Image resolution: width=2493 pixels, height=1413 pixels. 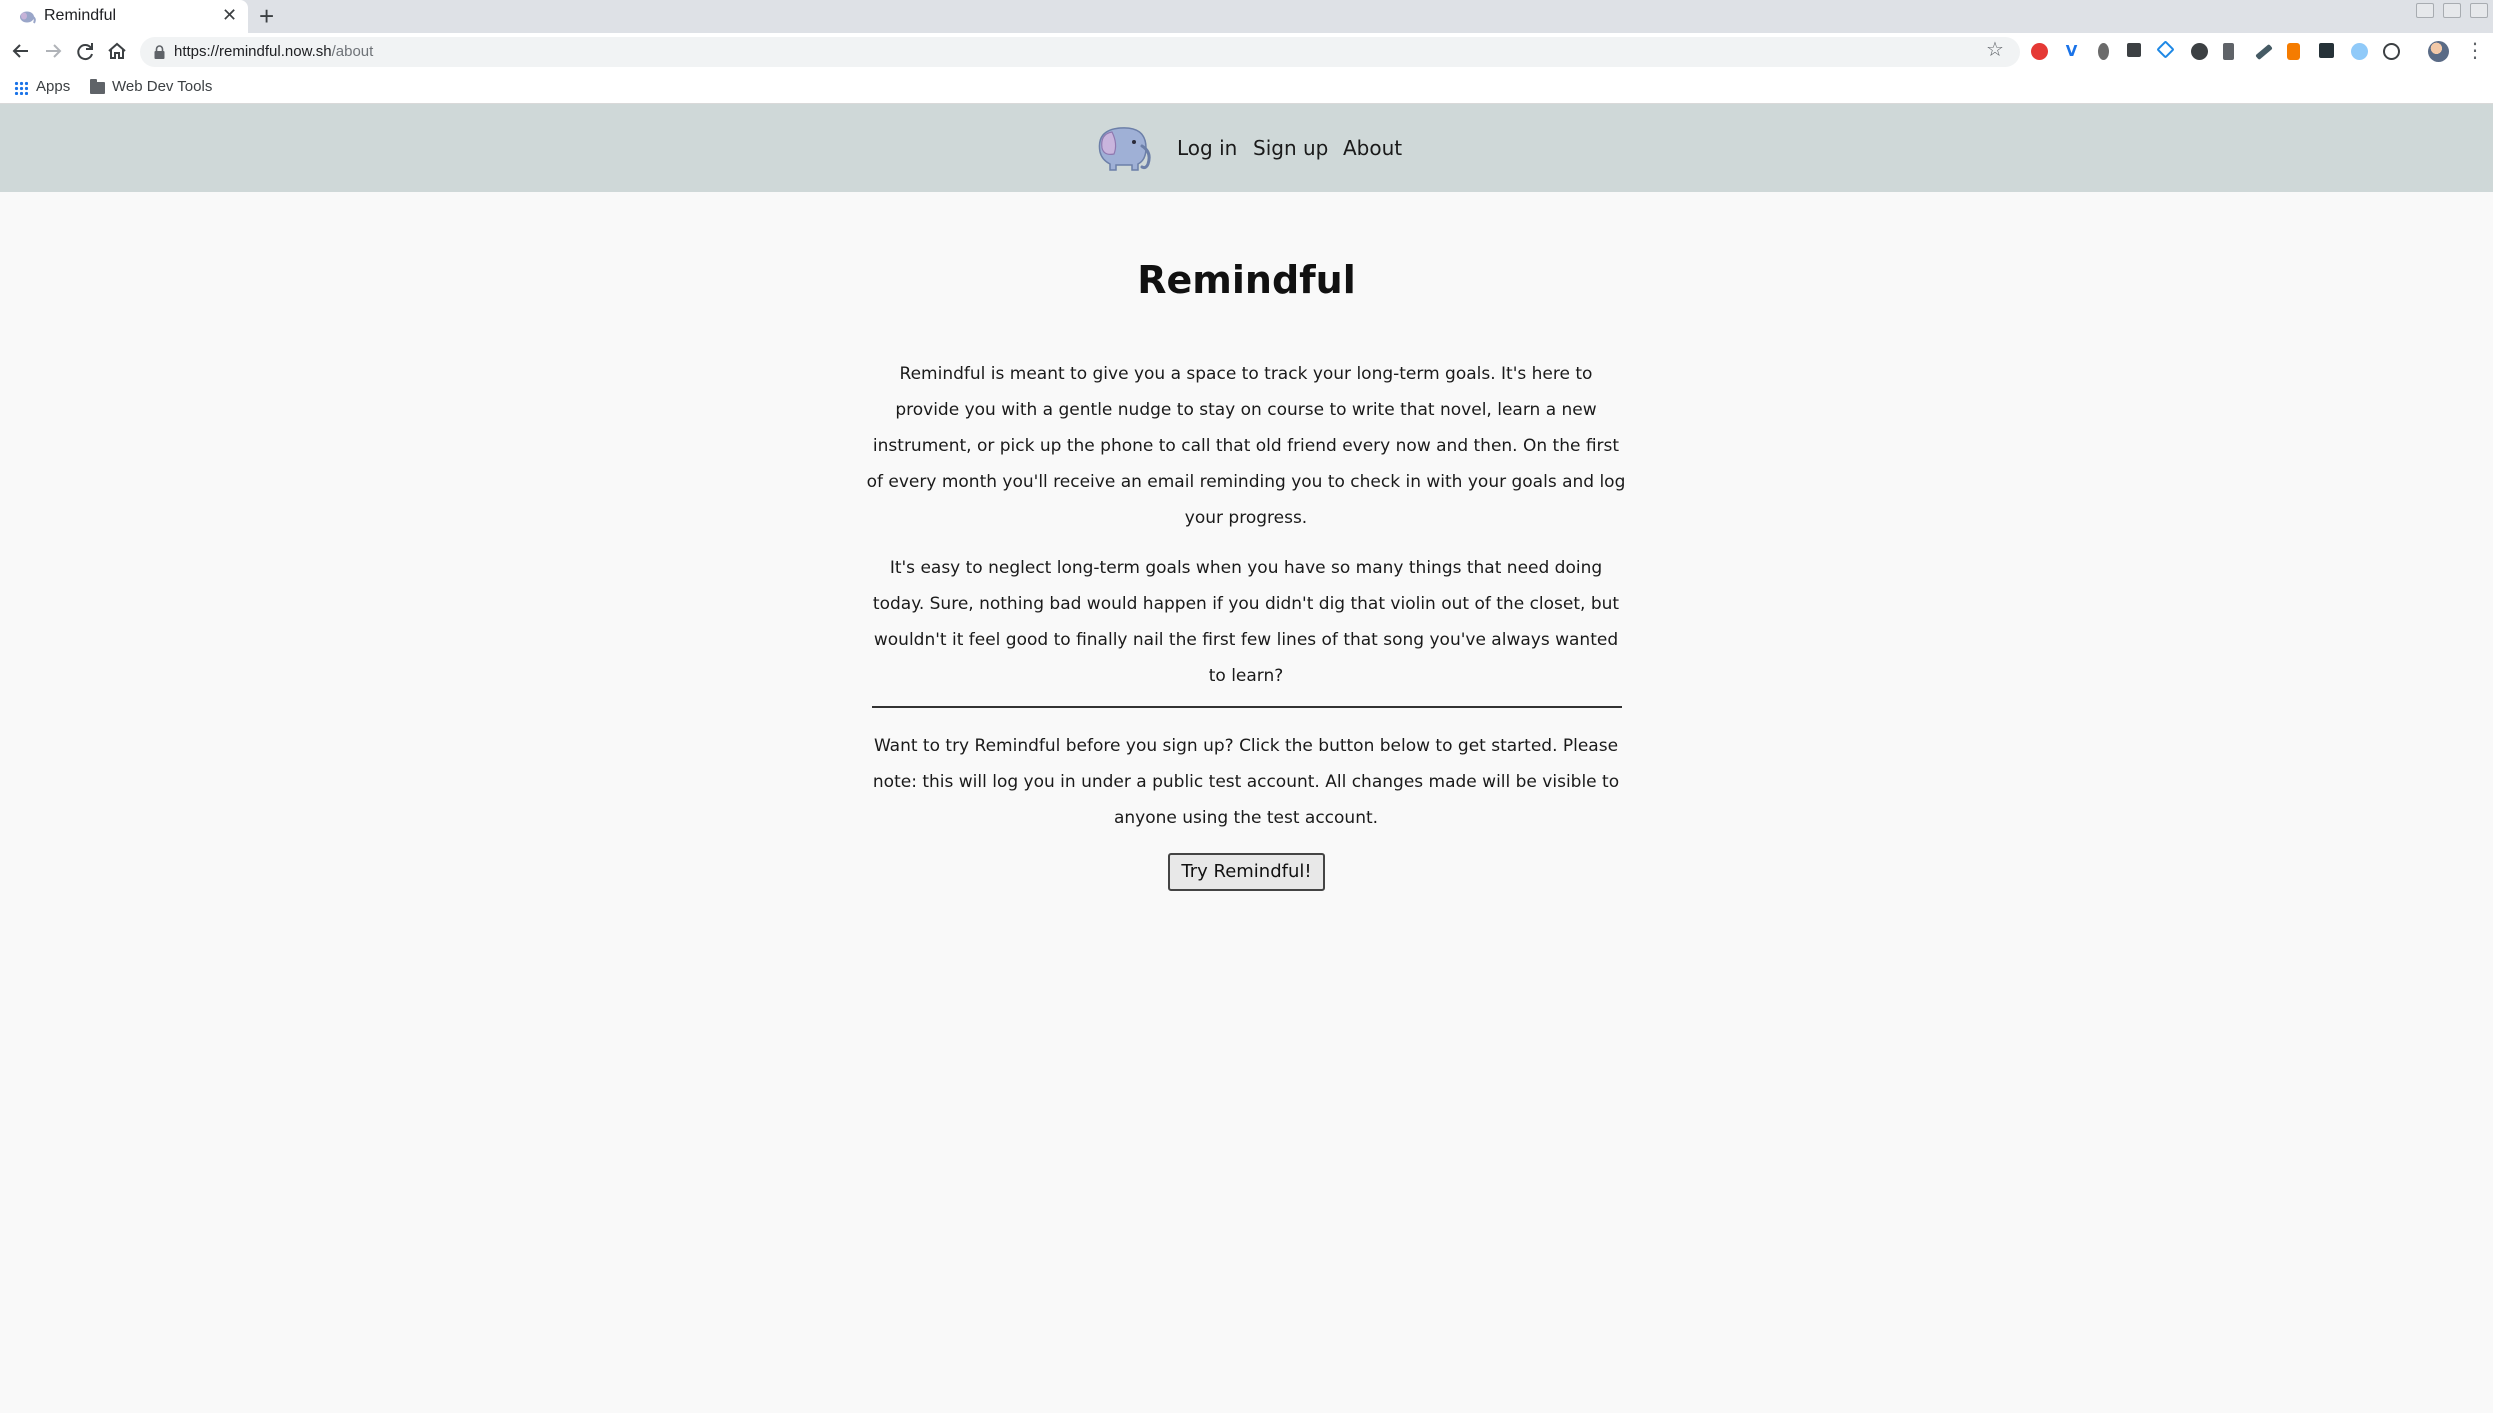 I want to click on nav-about-link: About, so click(x=1372, y=148).